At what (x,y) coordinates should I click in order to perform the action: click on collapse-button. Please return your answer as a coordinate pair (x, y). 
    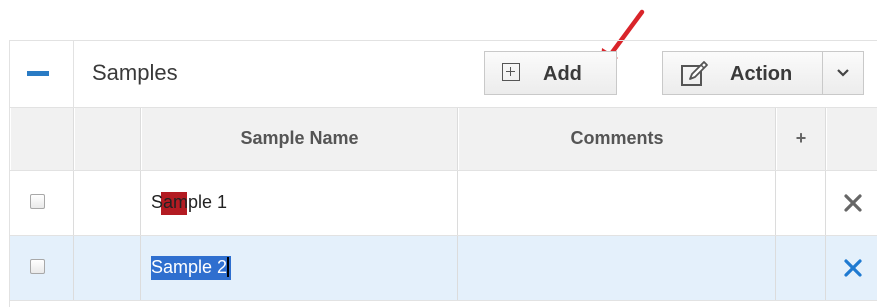
    Looking at the image, I should click on (42, 74).